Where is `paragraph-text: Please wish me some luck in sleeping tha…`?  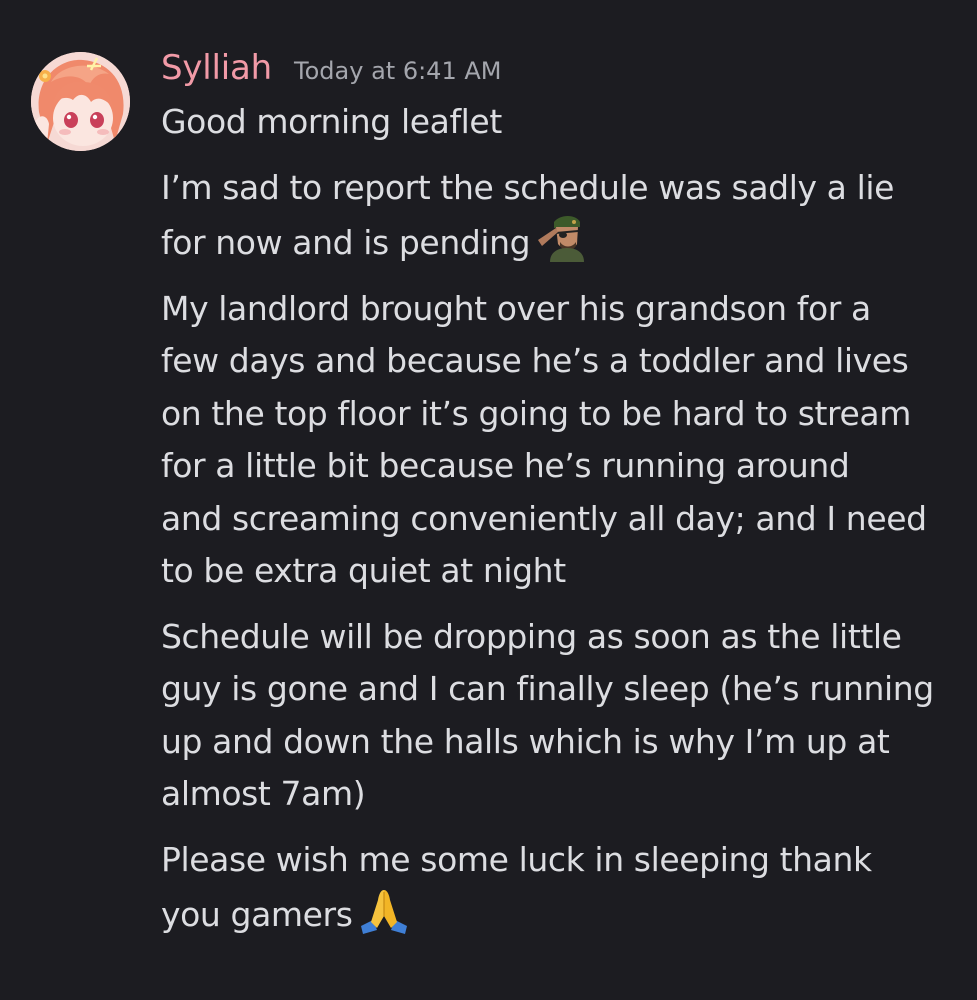 paragraph-text: Please wish me some luck in sleeping tha… is located at coordinates (516, 887).